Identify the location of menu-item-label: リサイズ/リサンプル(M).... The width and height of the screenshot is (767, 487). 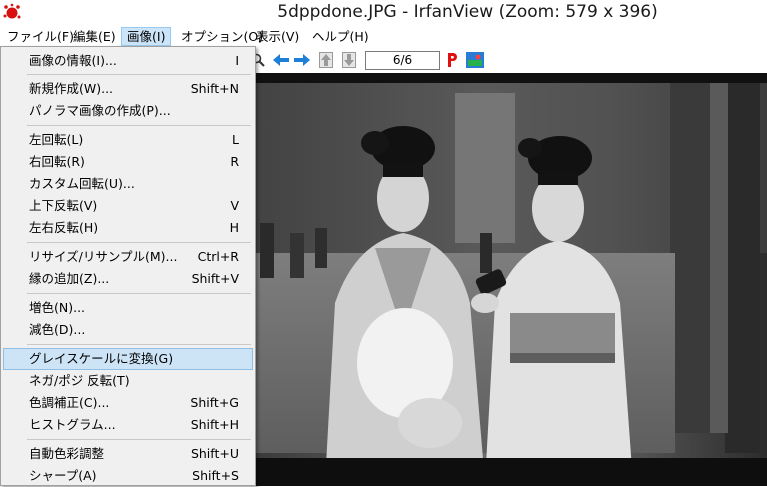
(103, 256).